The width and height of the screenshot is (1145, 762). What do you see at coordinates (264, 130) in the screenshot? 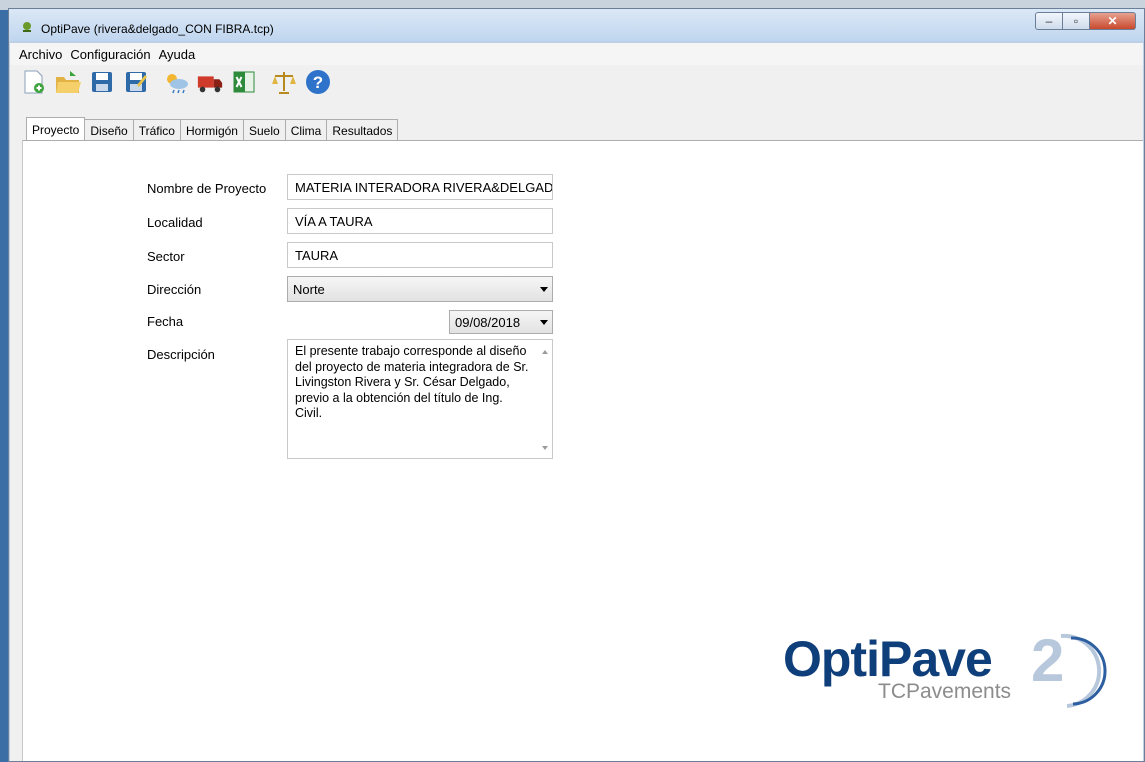
I see `tab-suelo: Suelo` at bounding box center [264, 130].